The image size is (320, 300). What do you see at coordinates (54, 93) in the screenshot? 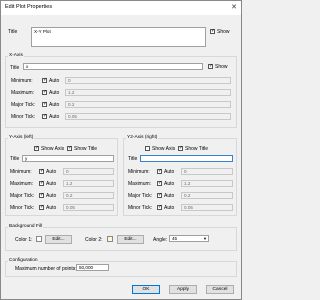
I see `x-axis-max-auto-label: Auto` at bounding box center [54, 93].